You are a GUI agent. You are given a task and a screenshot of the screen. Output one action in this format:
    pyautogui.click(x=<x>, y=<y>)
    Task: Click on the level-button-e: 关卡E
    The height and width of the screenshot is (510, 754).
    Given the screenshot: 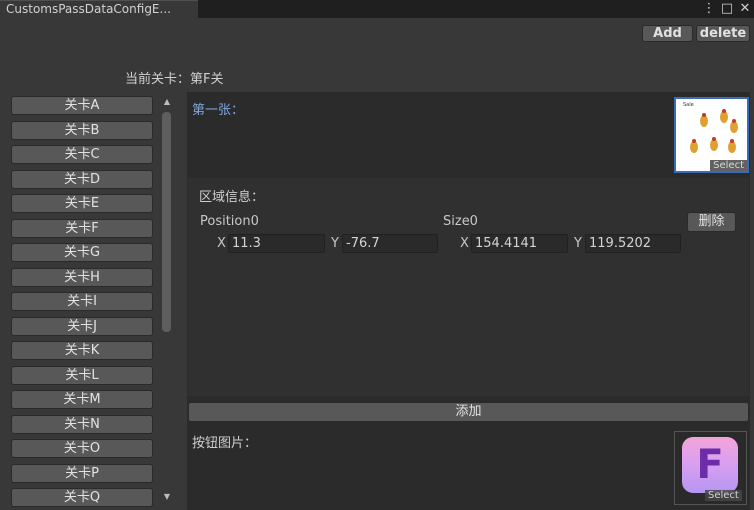 What is the action you would take?
    pyautogui.click(x=82, y=203)
    